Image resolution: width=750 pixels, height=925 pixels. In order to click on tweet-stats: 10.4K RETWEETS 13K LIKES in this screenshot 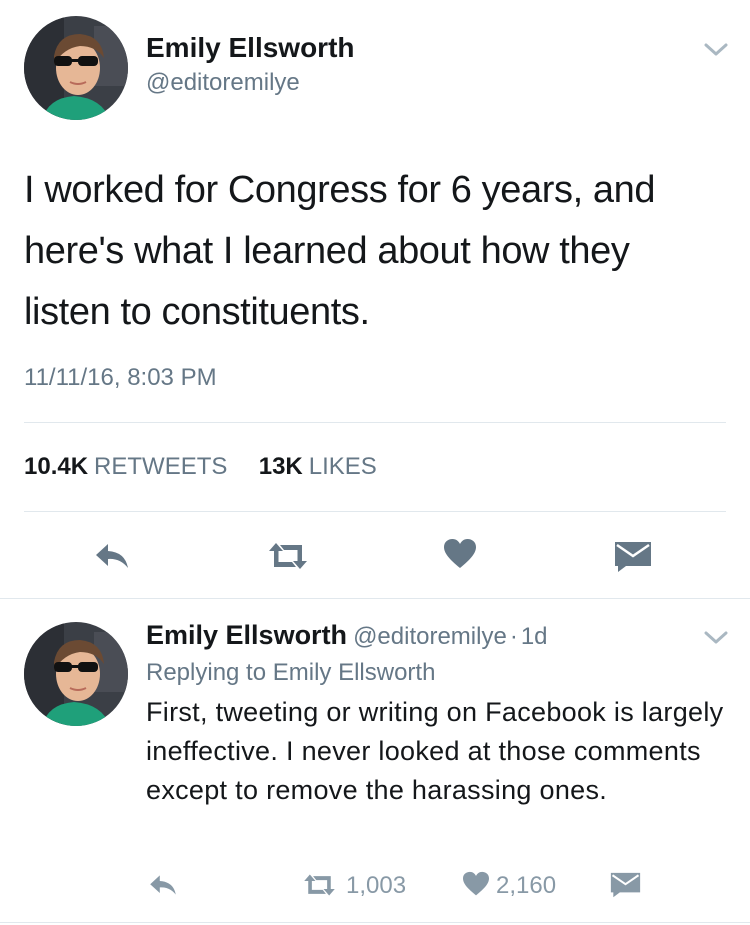, I will do `click(200, 467)`.